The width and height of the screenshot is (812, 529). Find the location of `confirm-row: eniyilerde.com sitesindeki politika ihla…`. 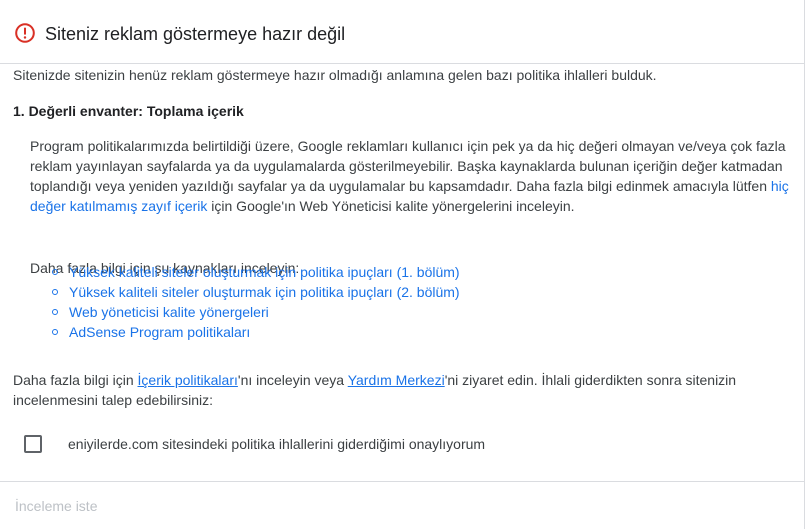

confirm-row: eniyilerde.com sitesindeki politika ihla… is located at coordinates (254, 444).